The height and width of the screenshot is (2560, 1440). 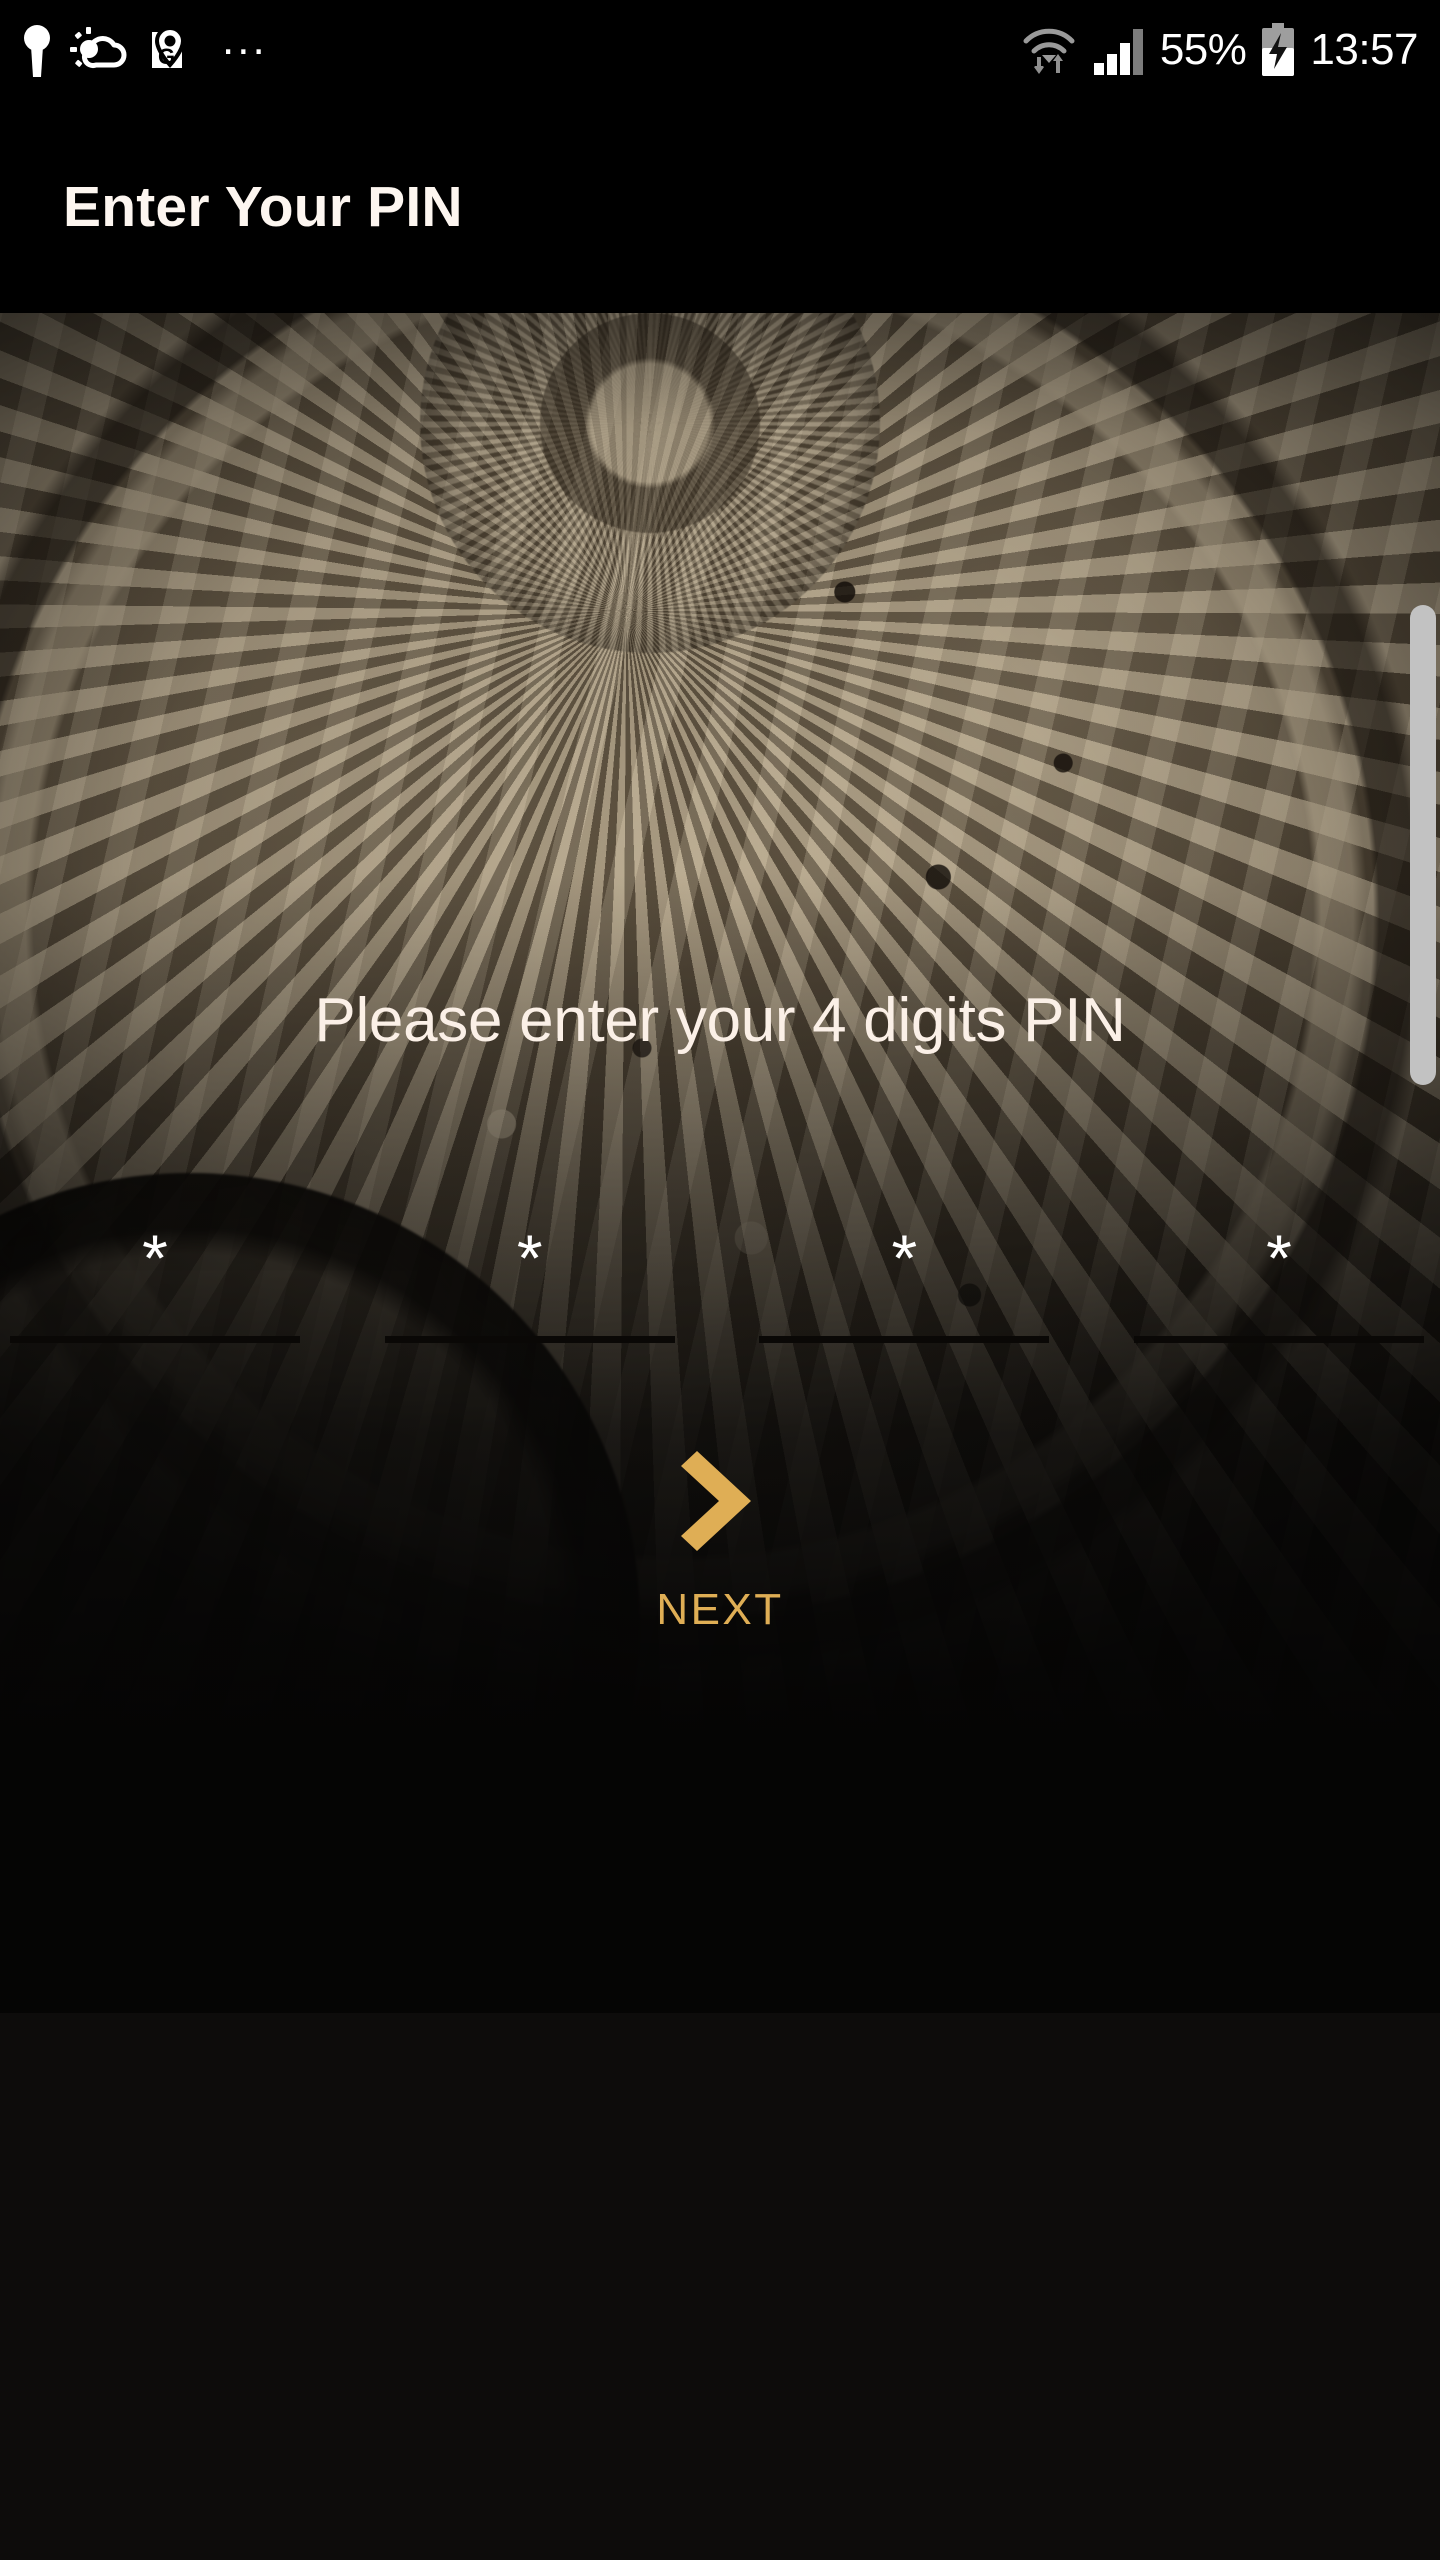 I want to click on pin-digit-2-underline, so click(x=529, y=1339).